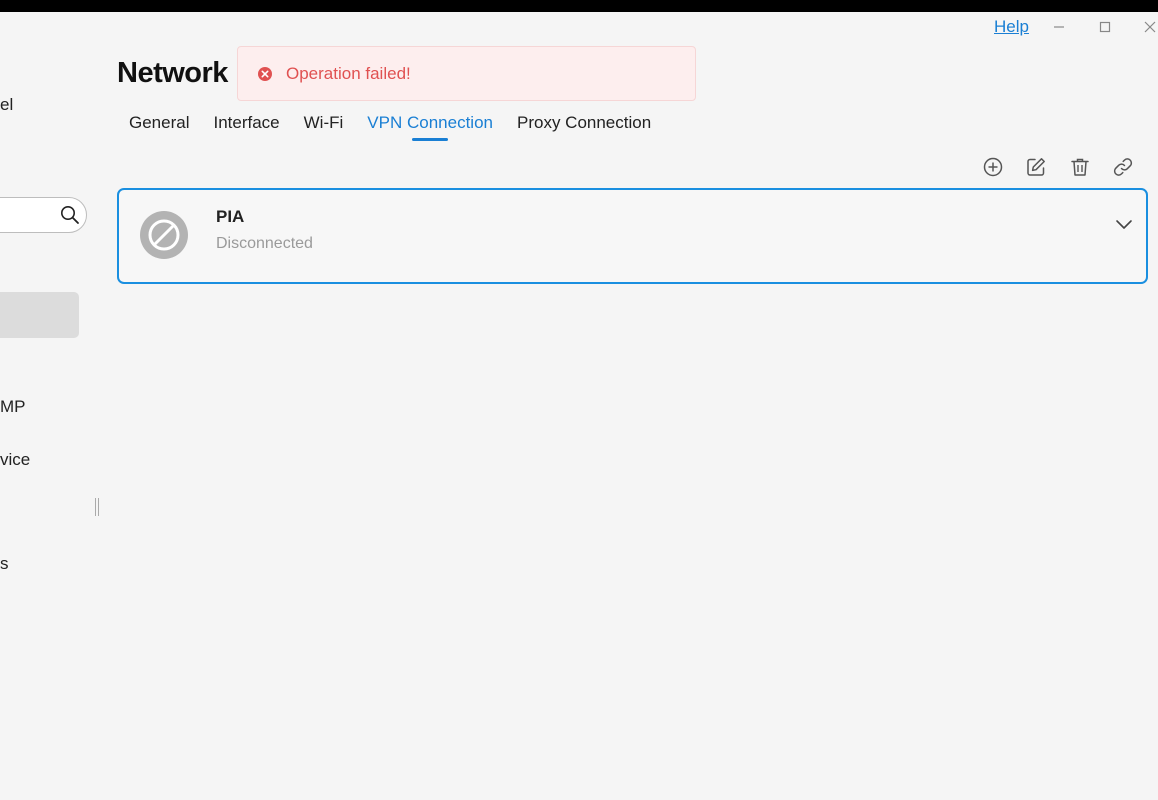  Describe the element at coordinates (579, 6) in the screenshot. I see `title-bar-strip` at that location.